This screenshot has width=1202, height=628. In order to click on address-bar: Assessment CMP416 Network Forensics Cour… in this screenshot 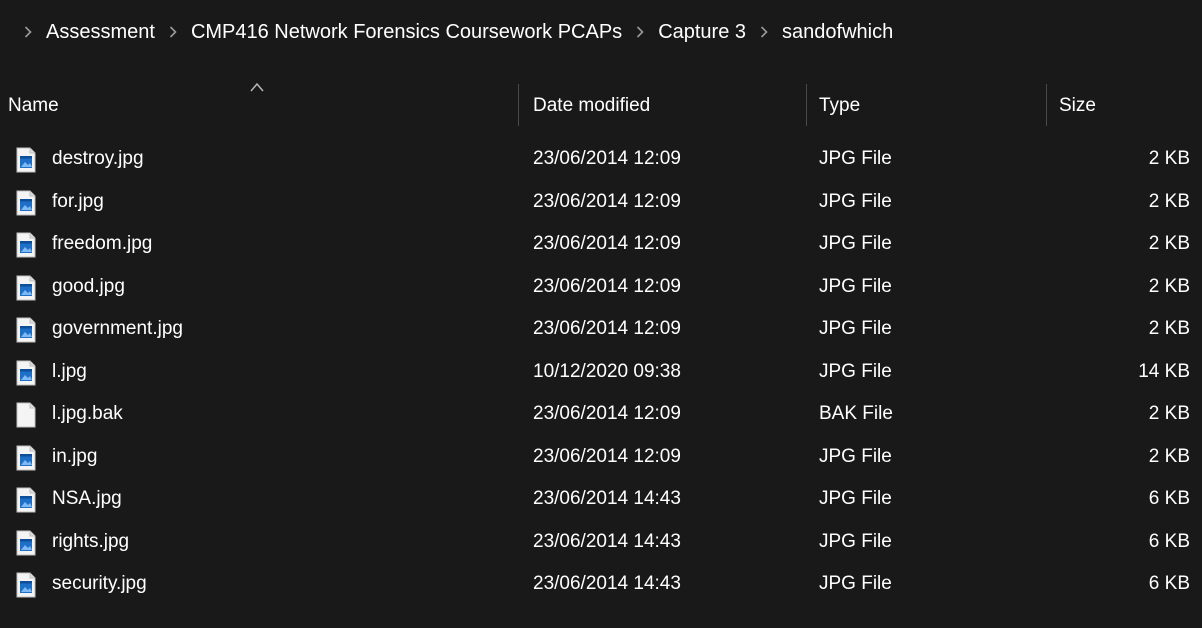, I will do `click(601, 32)`.